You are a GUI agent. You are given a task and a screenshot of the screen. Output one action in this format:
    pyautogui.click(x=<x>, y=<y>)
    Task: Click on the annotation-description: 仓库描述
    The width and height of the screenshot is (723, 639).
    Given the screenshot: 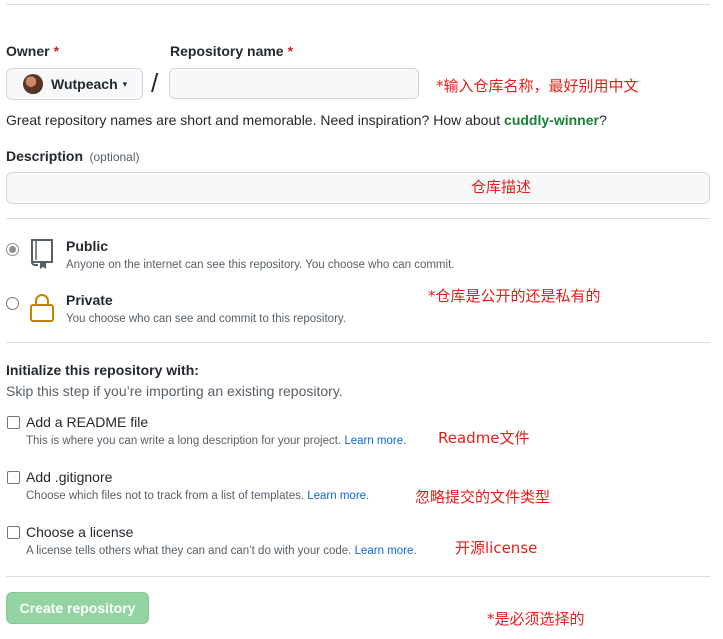 What is the action you would take?
    pyautogui.click(x=501, y=187)
    